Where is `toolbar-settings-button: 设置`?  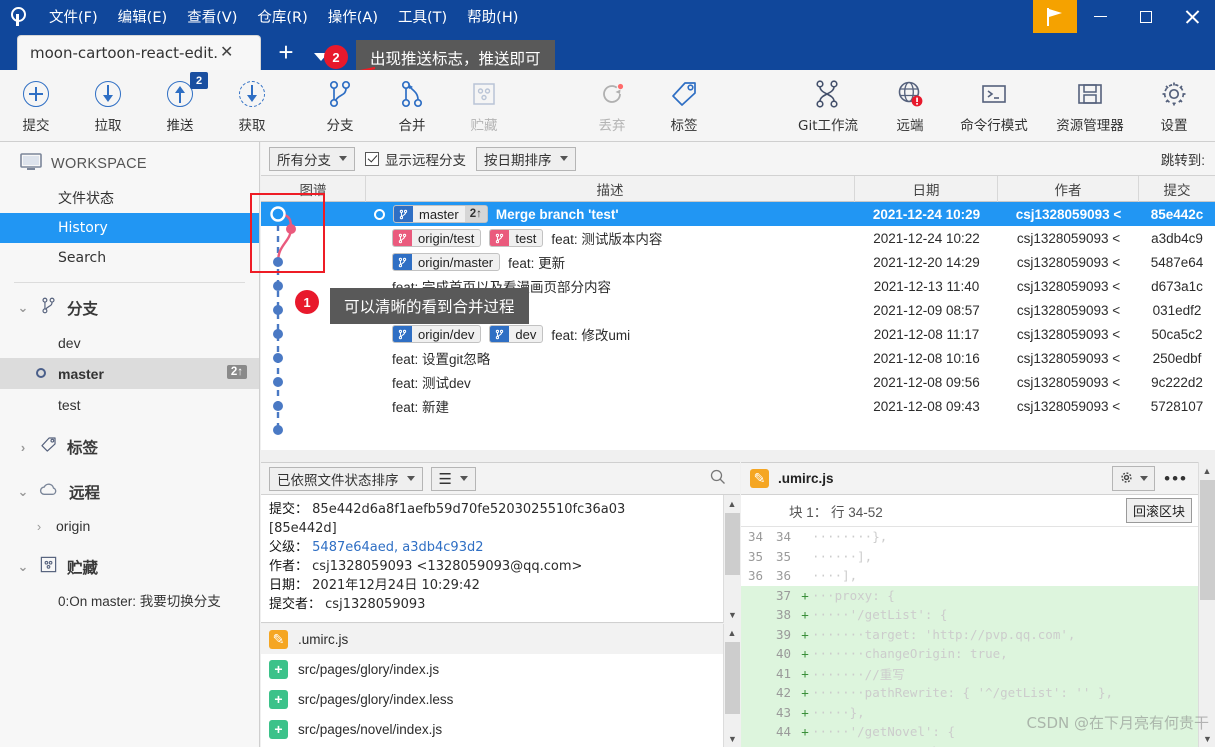
toolbar-settings-button: 设置 is located at coordinates (1174, 106).